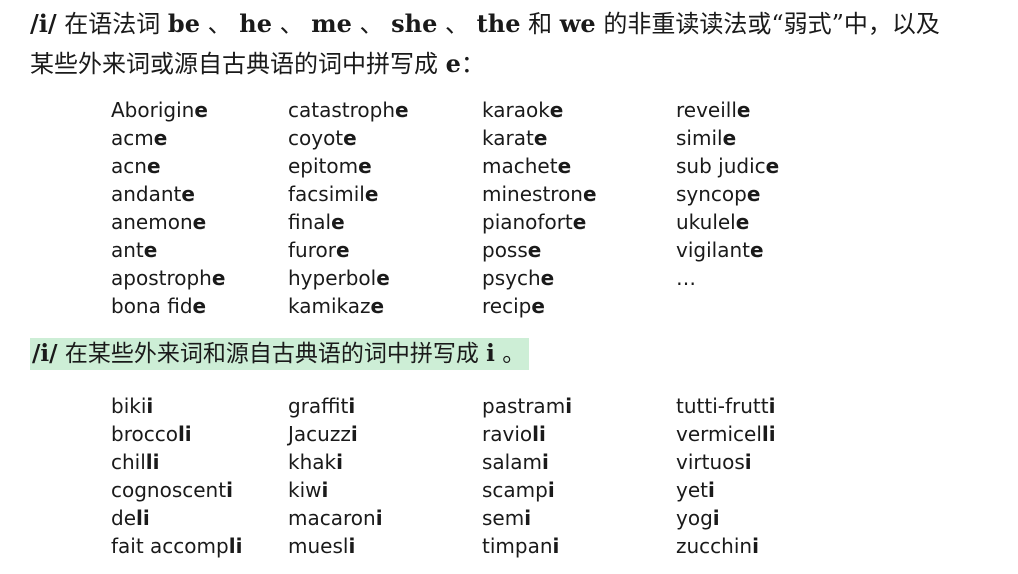  What do you see at coordinates (153, 110) in the screenshot?
I see `word-stem: Aborigin` at bounding box center [153, 110].